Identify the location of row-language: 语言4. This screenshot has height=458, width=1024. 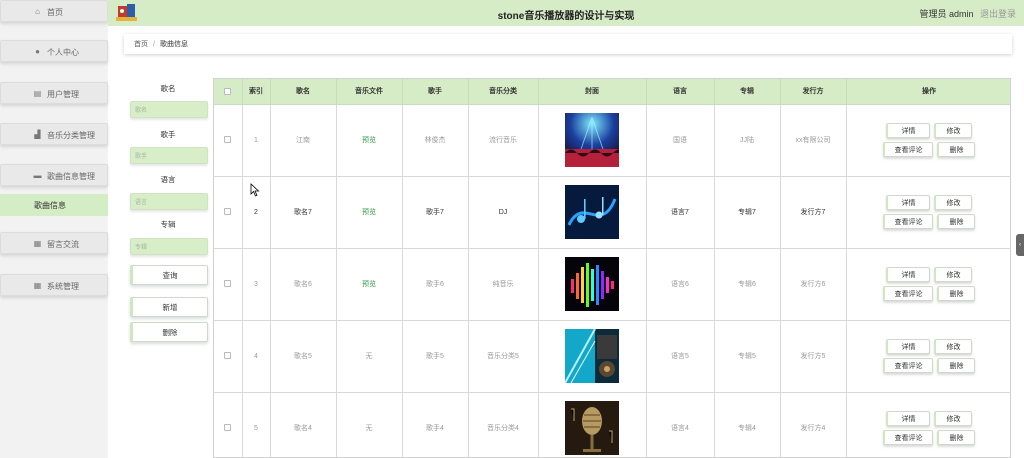
(680, 424).